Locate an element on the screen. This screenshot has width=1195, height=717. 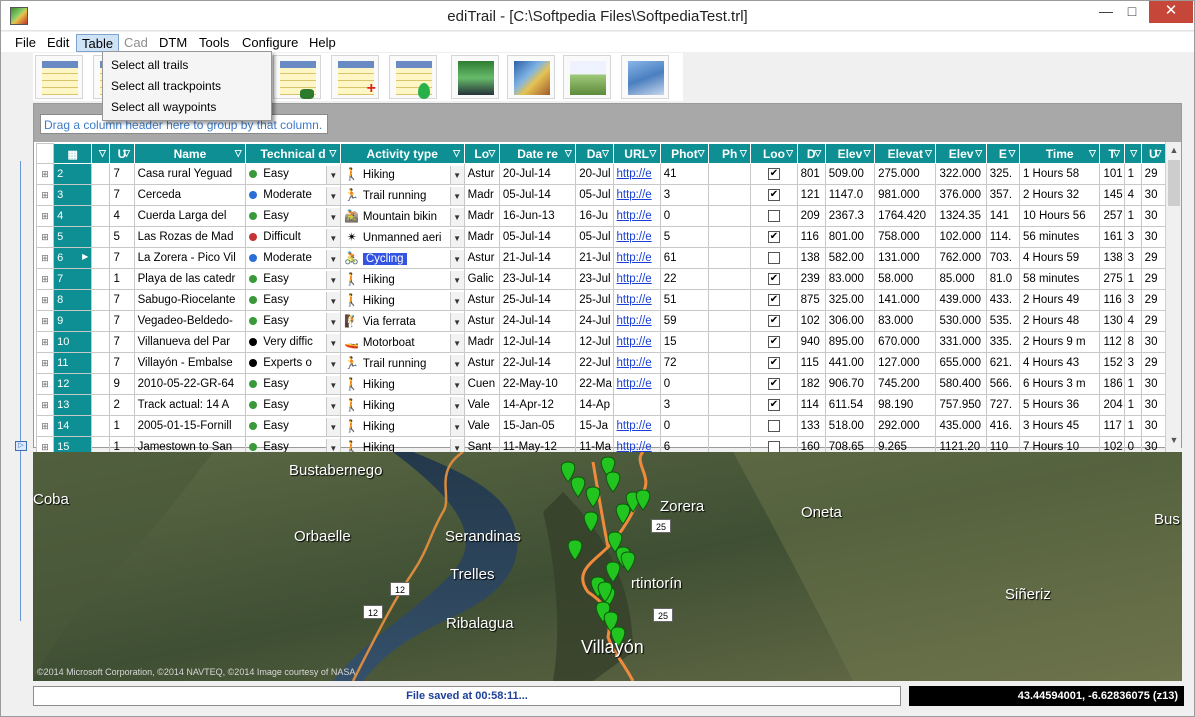
u-cell: 1 is located at coordinates (122, 426).